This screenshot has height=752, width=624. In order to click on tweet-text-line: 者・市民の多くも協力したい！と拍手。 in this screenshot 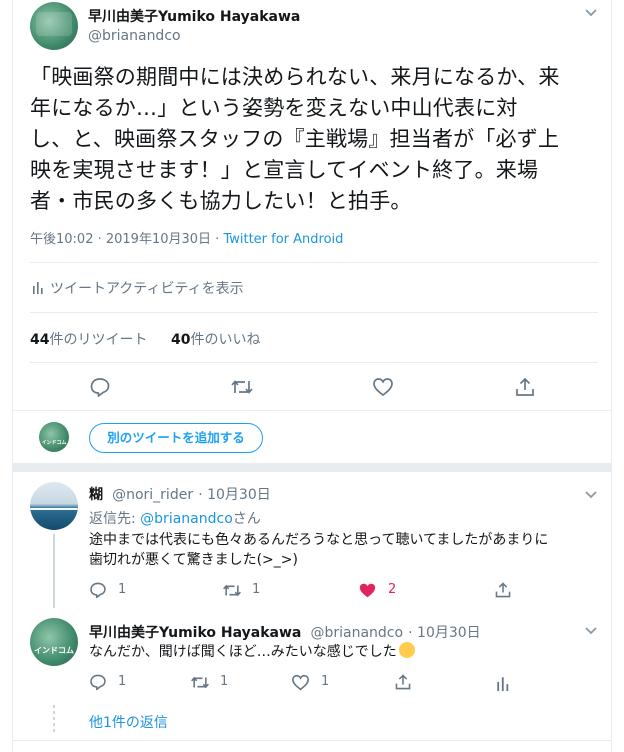, I will do `click(221, 201)`.